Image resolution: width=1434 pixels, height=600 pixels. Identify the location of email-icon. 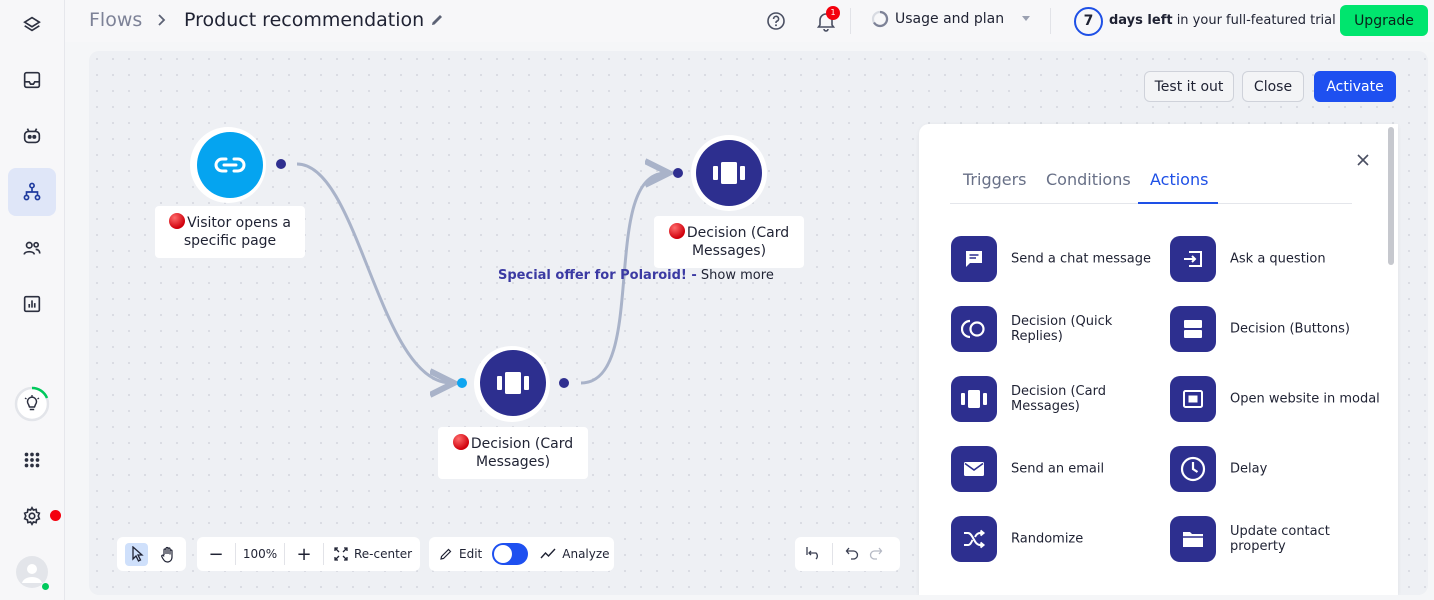
(974, 469).